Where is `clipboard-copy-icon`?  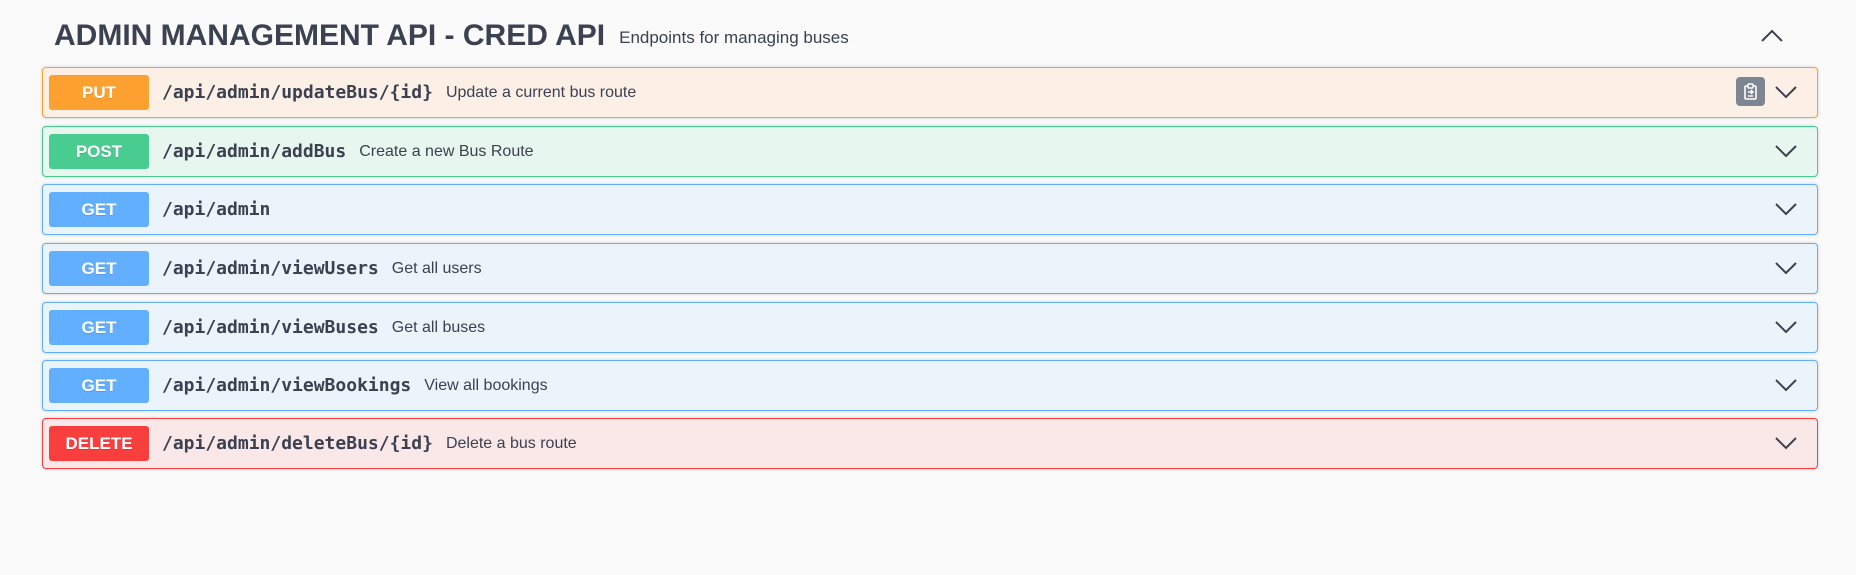
clipboard-copy-icon is located at coordinates (1750, 91).